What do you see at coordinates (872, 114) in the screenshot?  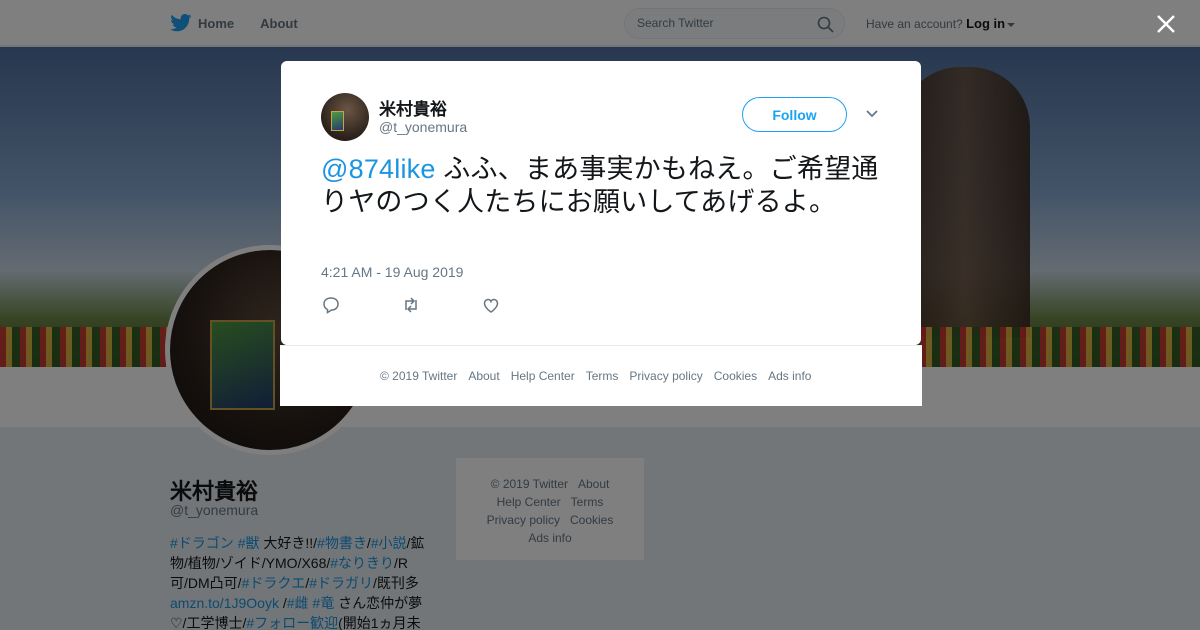 I see `chevron-down-icon` at bounding box center [872, 114].